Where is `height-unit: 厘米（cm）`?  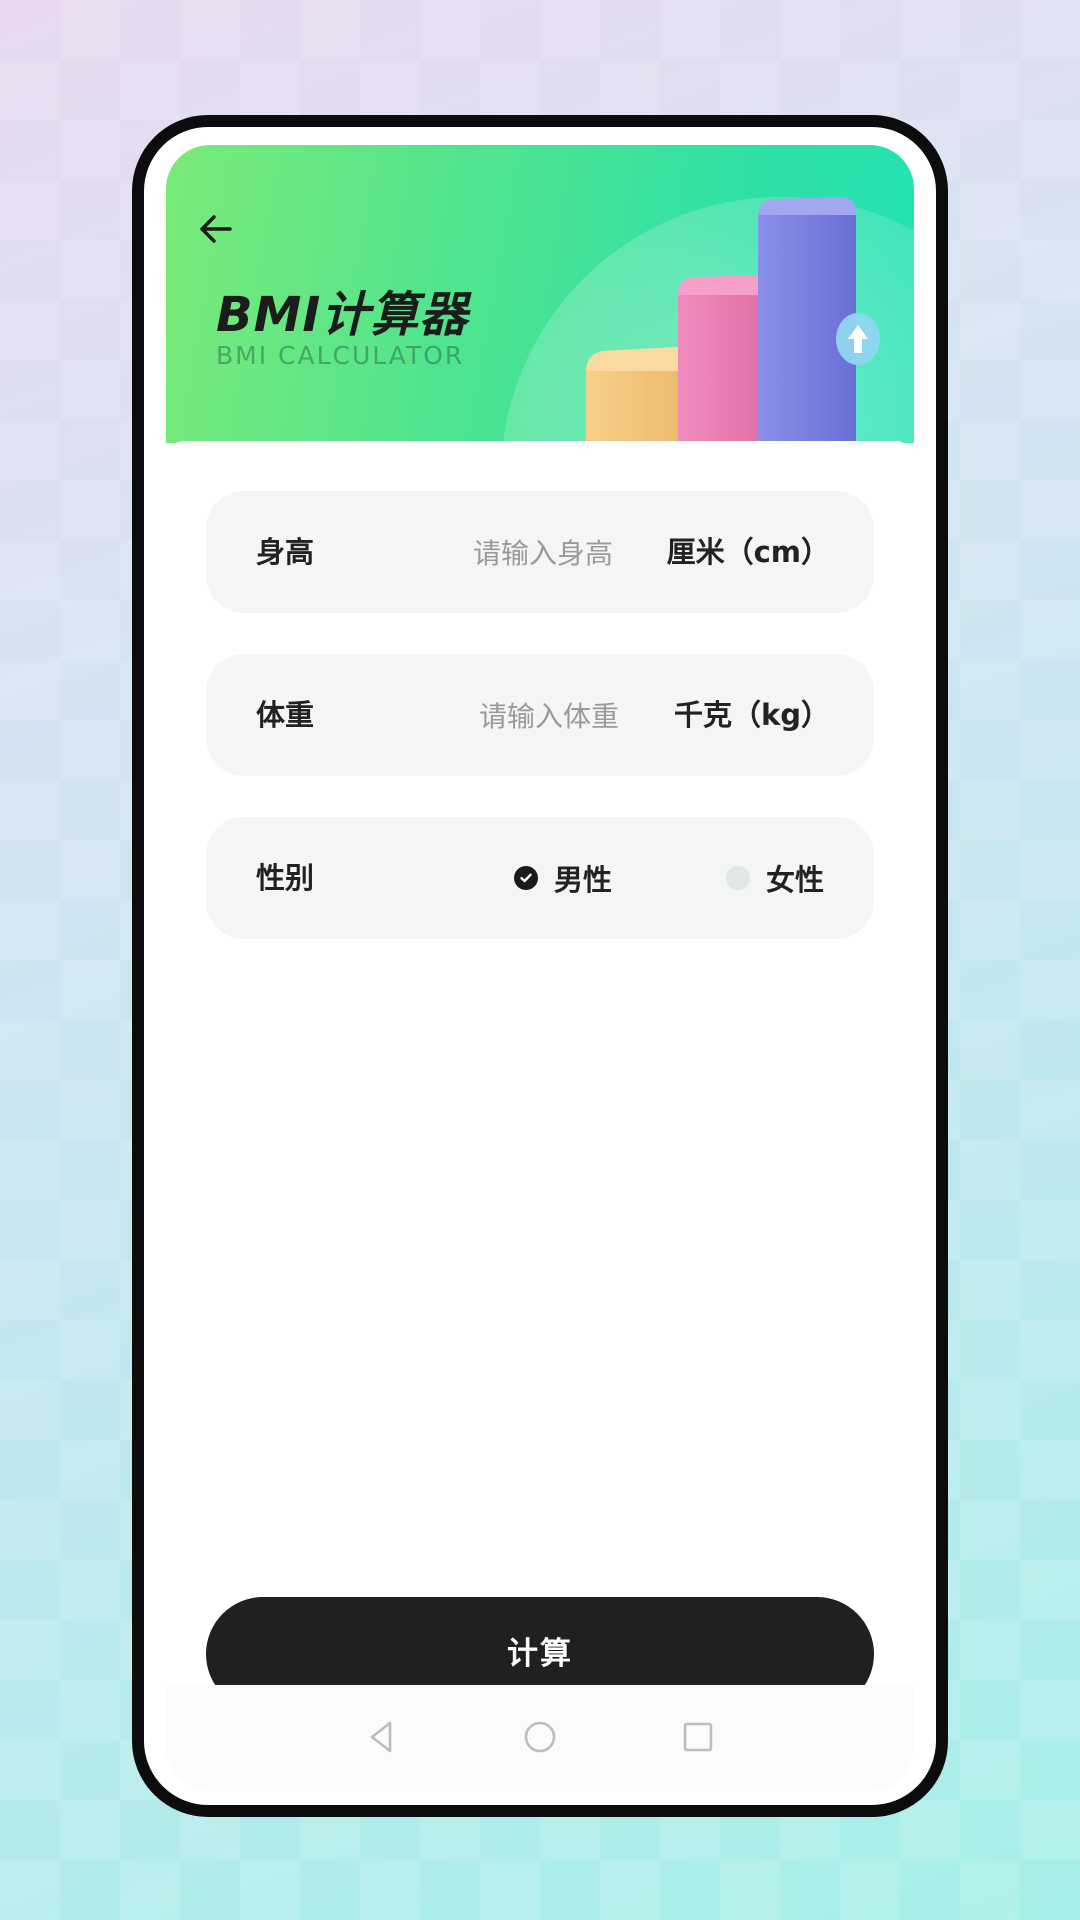 height-unit: 厘米（cm） is located at coordinates (748, 552).